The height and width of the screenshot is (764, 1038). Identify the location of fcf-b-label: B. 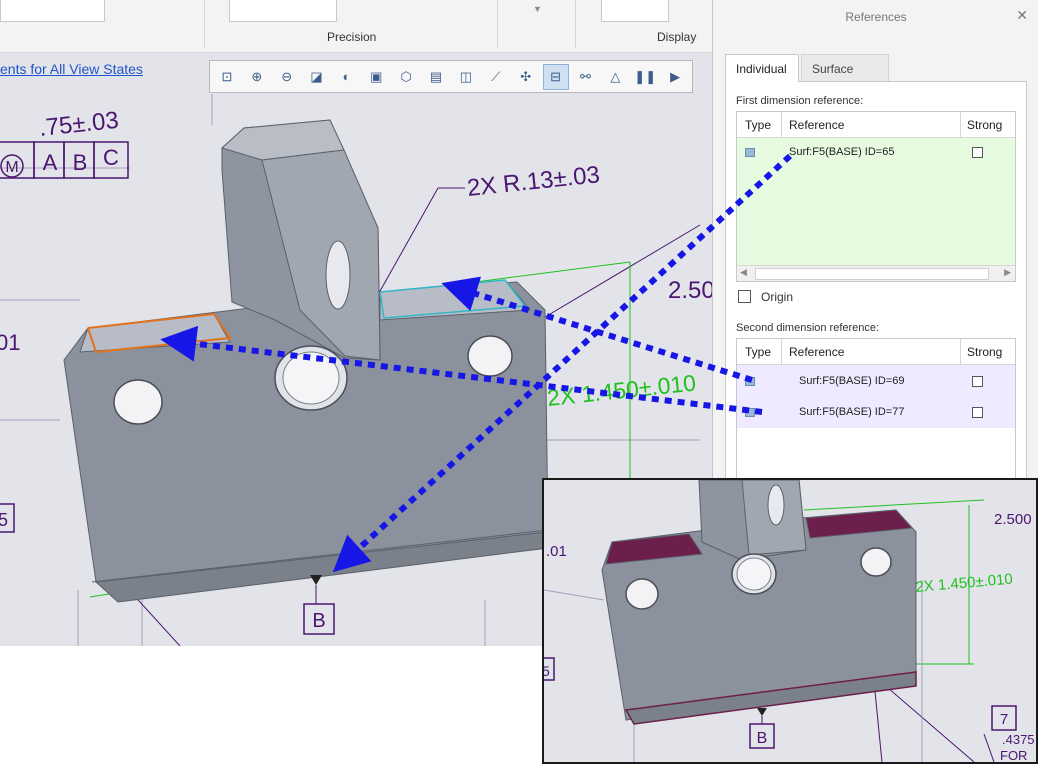
(80, 162).